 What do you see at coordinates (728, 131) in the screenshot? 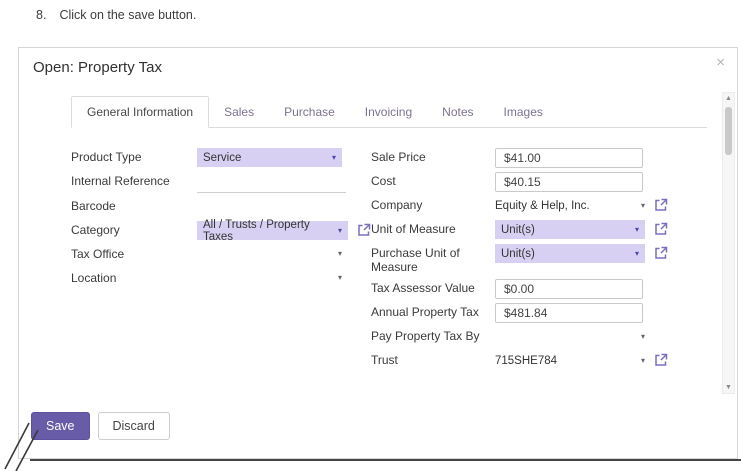
I see `scrollbar-thumb` at bounding box center [728, 131].